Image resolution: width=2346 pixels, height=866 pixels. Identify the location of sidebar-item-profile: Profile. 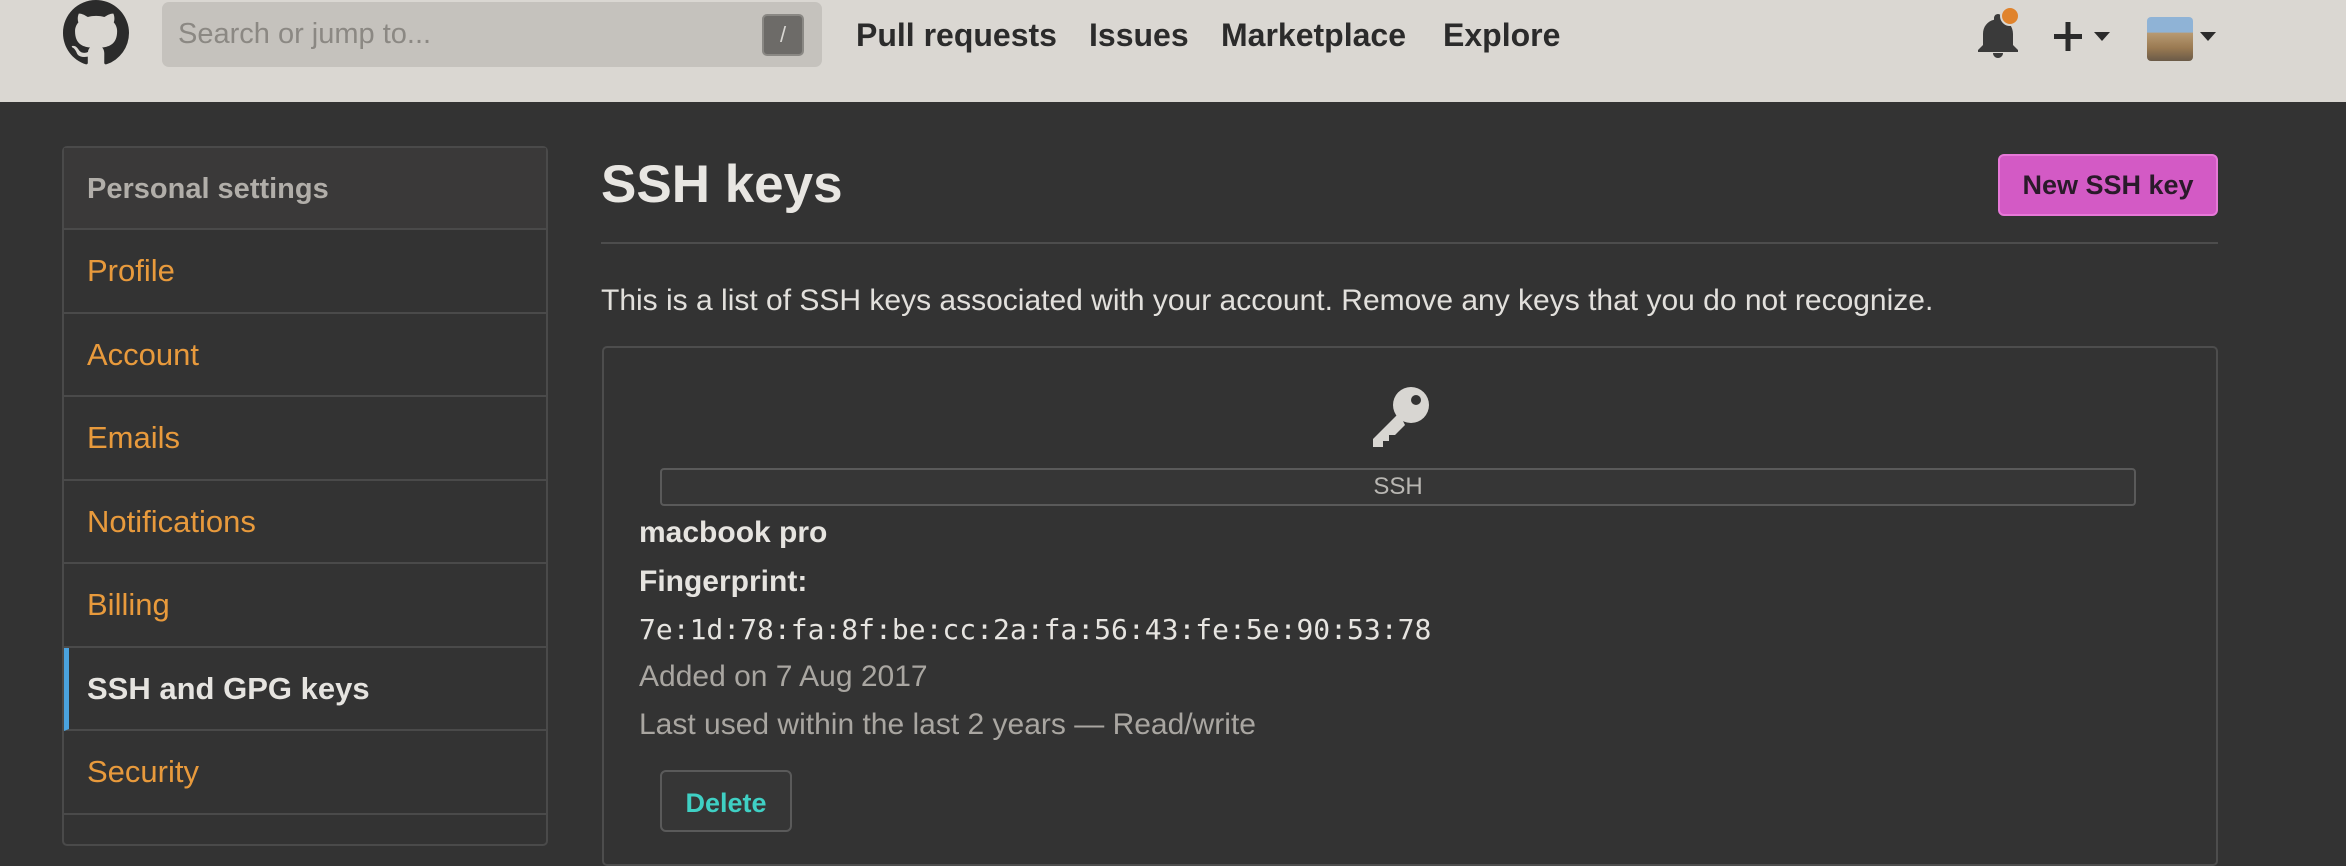
(305, 272).